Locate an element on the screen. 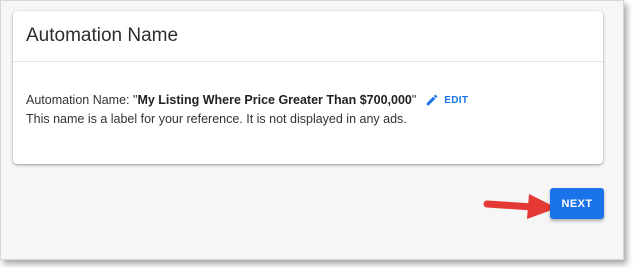 This screenshot has width=634, height=268. automation-name-prefix: Automation Name: " is located at coordinates (82, 100).